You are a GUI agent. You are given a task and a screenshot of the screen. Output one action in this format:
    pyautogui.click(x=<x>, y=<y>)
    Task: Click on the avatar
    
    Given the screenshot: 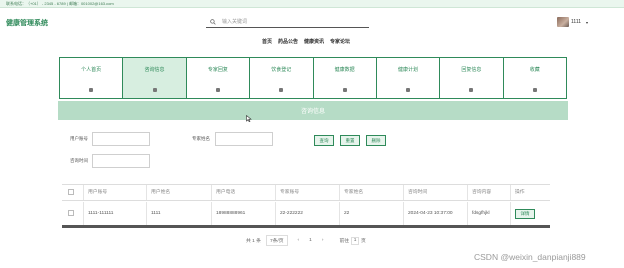 What is the action you would take?
    pyautogui.click(x=563, y=22)
    